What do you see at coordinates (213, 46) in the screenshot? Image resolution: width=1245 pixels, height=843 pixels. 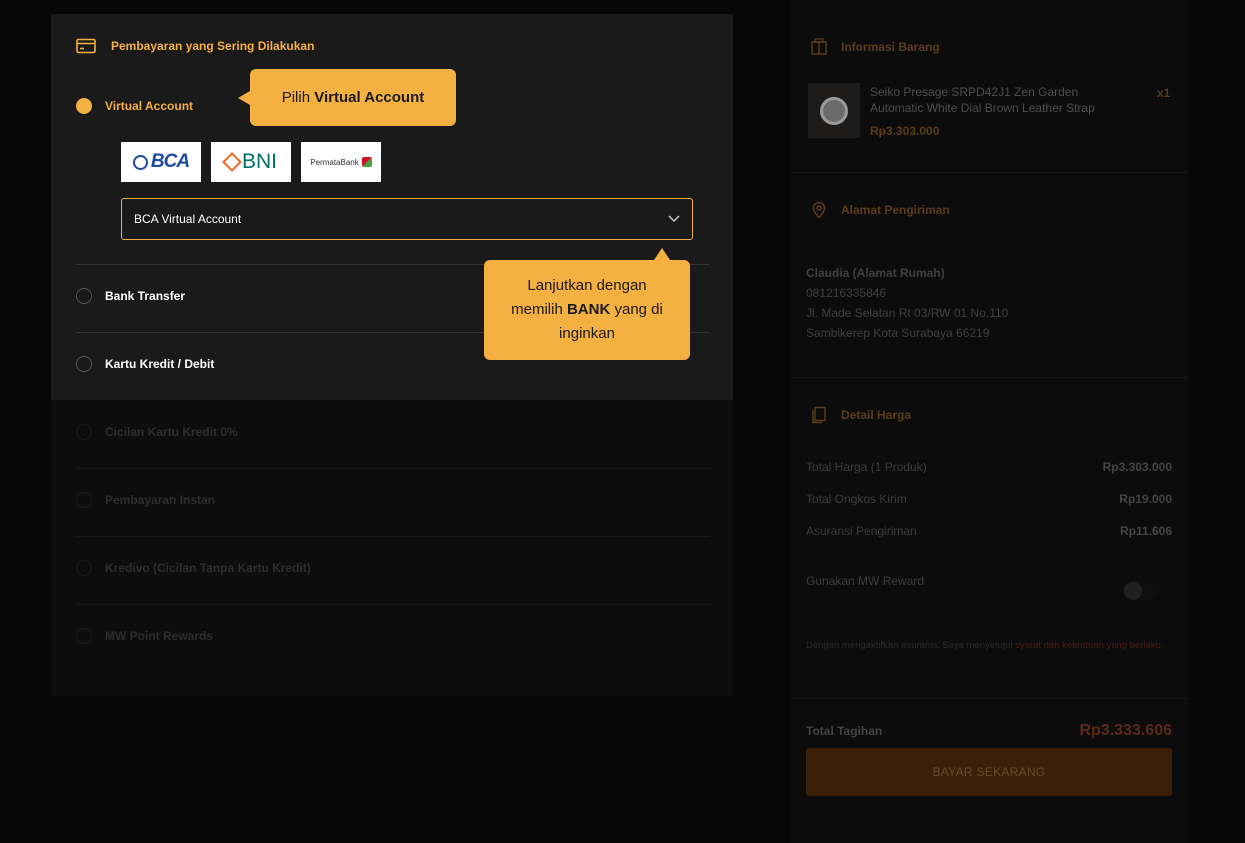 I see `payment-header-title: Pembayaran yang Sering Dilakukan` at bounding box center [213, 46].